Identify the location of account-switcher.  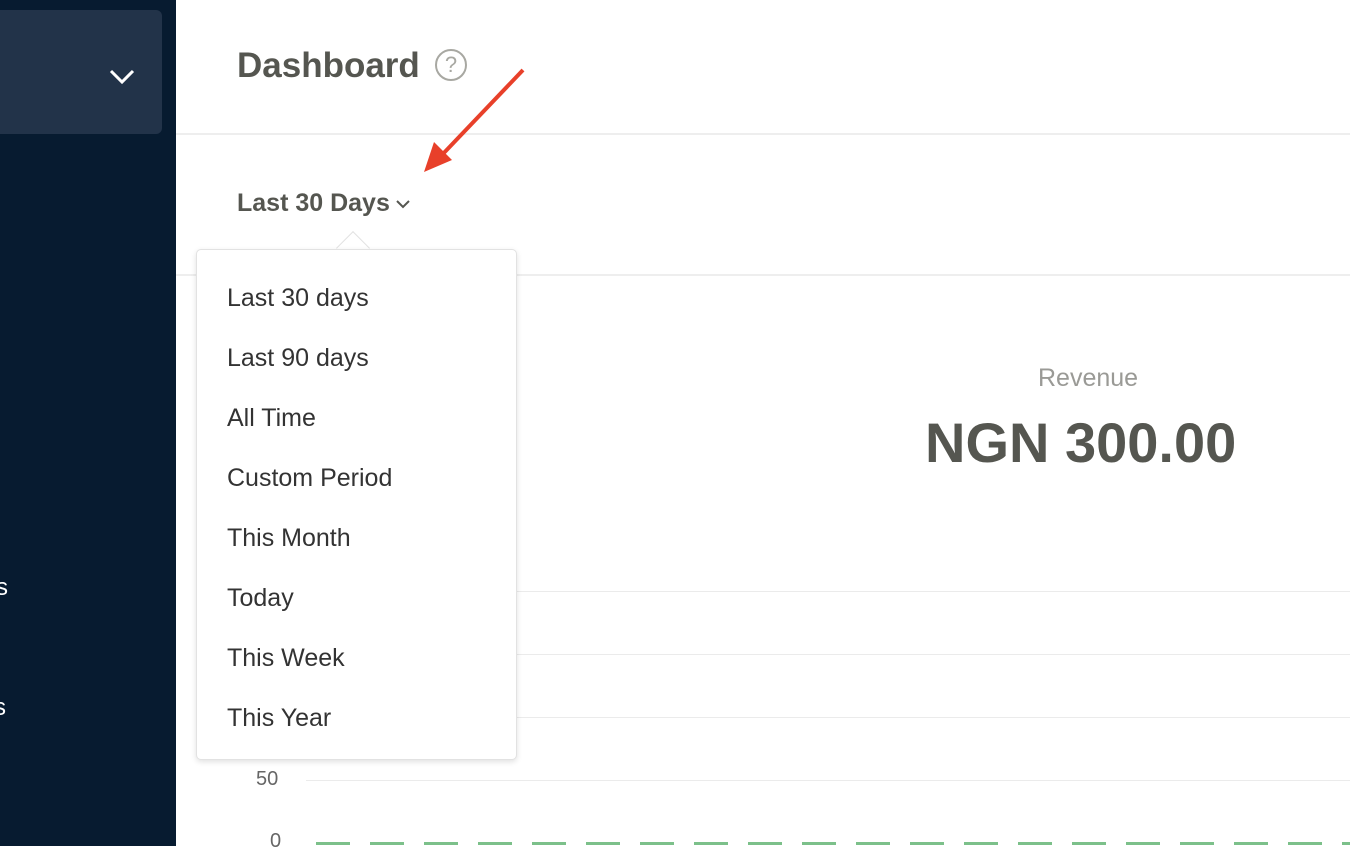
(81, 72).